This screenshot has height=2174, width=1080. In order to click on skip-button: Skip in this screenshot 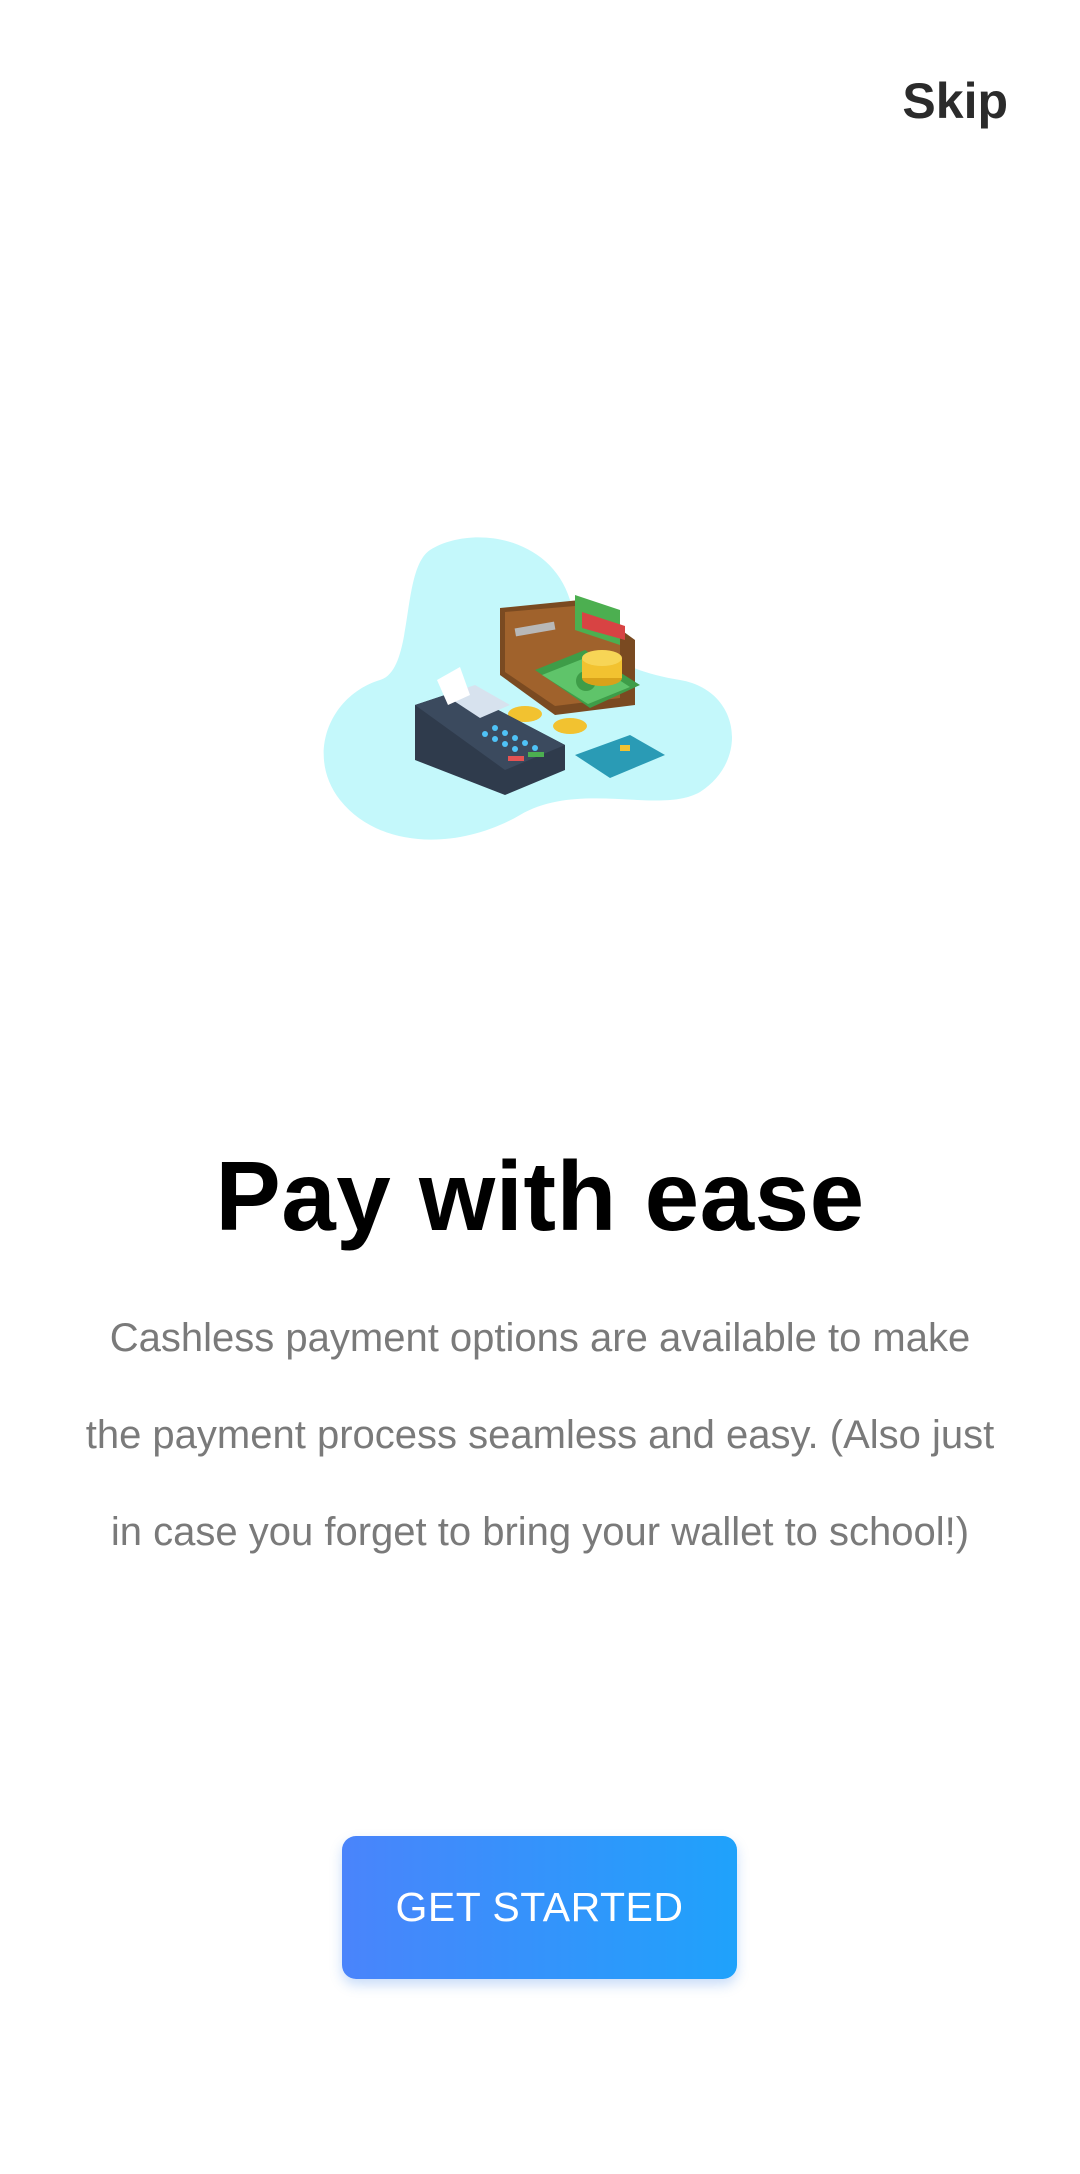, I will do `click(955, 101)`.